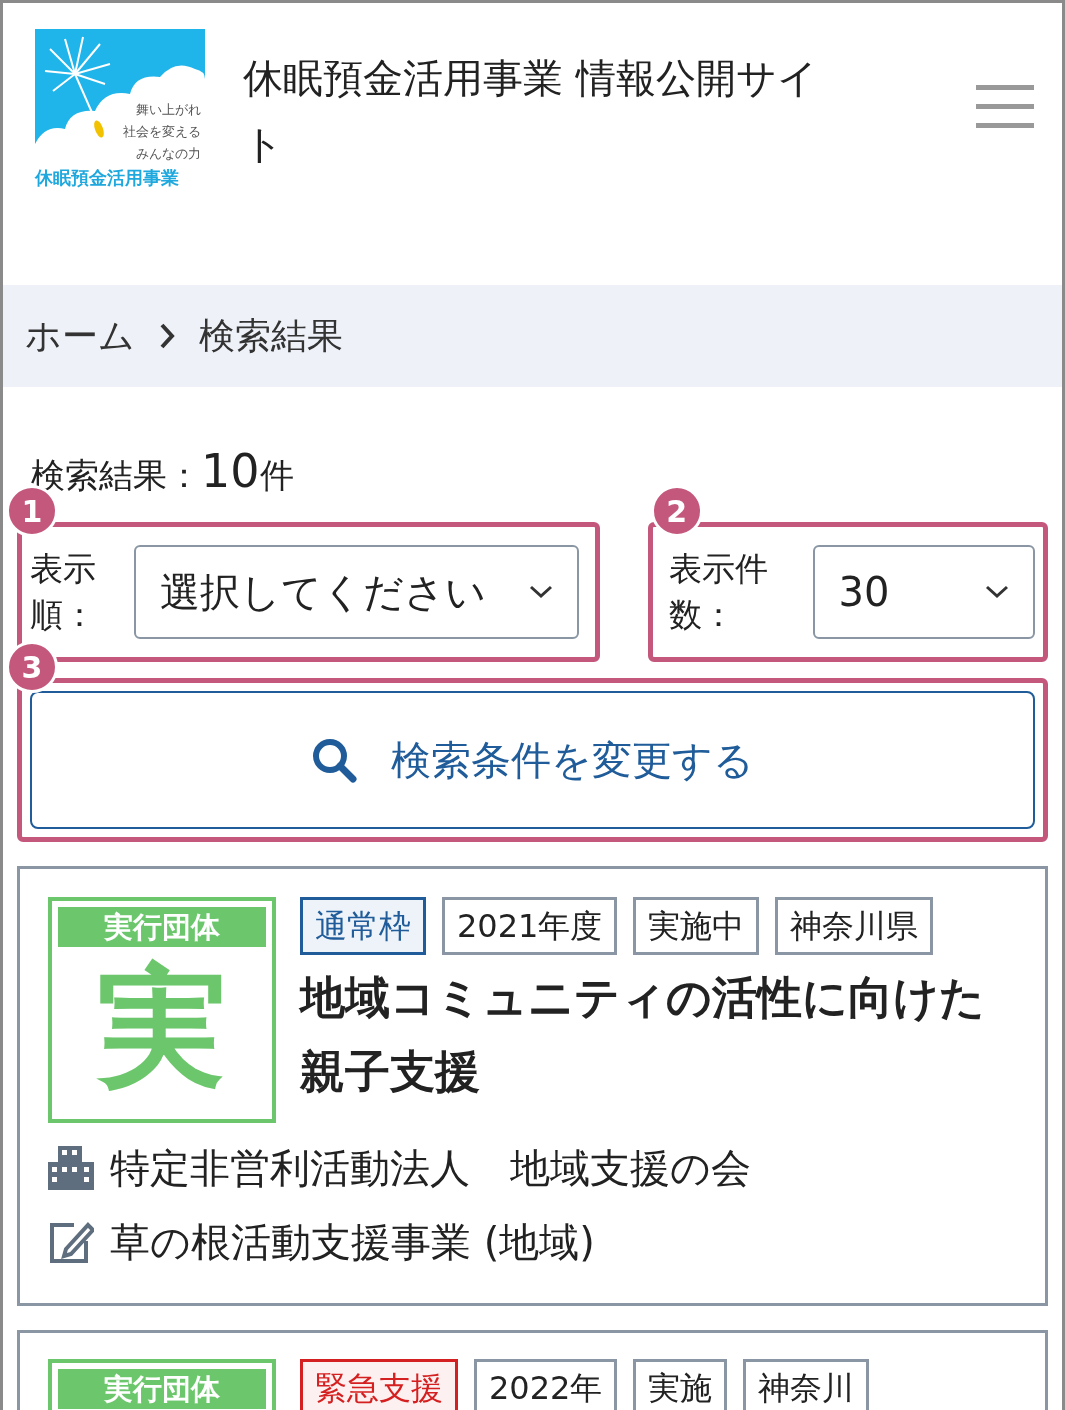 The height and width of the screenshot is (1410, 1065). What do you see at coordinates (430, 1168) in the screenshot?
I see `organization-name: 特定非営利活動法人 地域支援の会` at bounding box center [430, 1168].